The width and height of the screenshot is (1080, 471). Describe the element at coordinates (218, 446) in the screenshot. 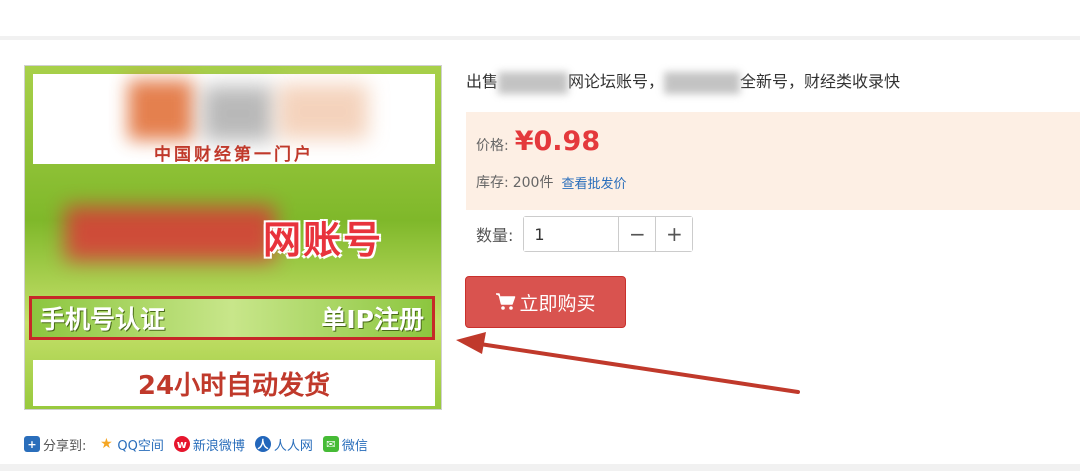

I see `share-weibo-label: 新浪微博` at that location.